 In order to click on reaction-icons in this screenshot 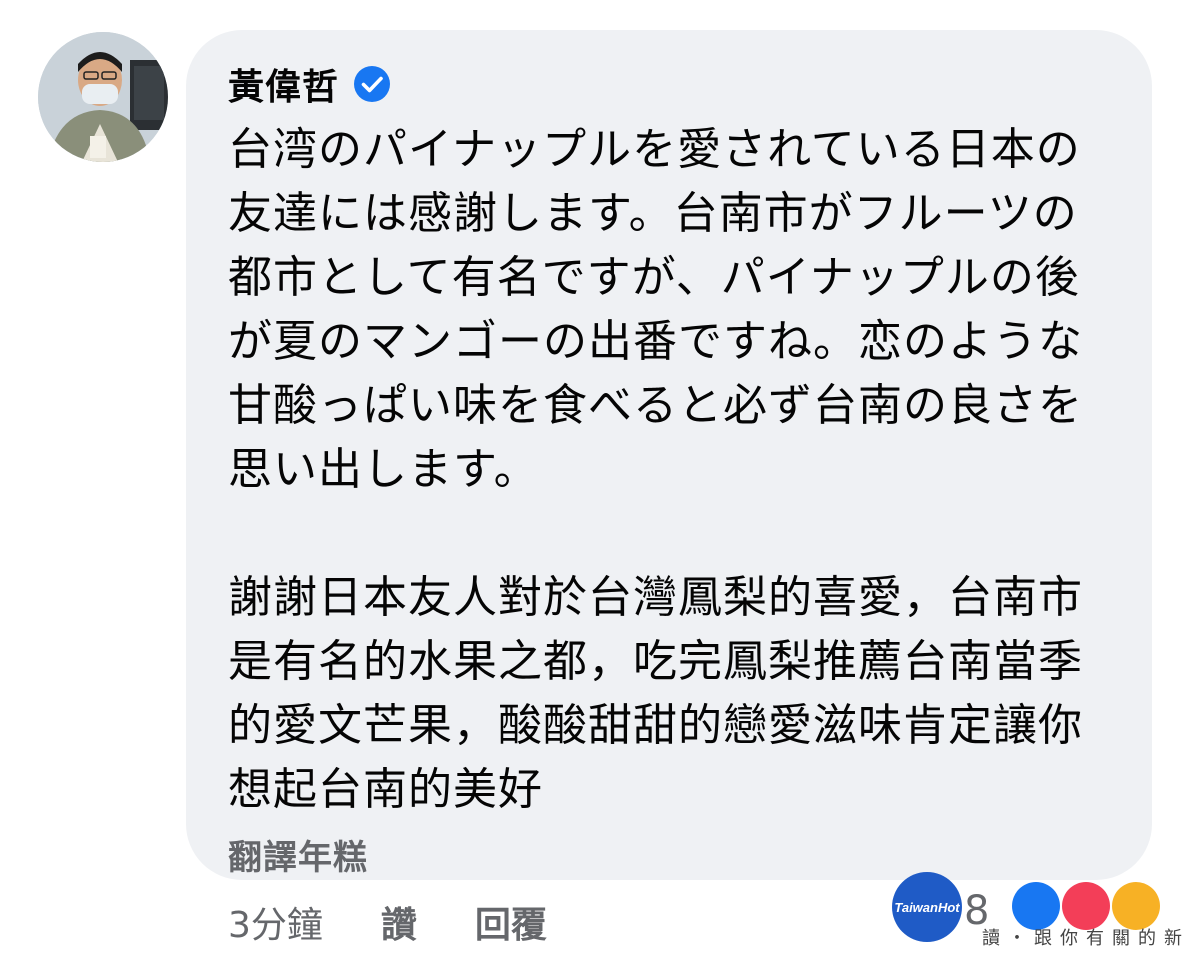, I will do `click(1087, 906)`.